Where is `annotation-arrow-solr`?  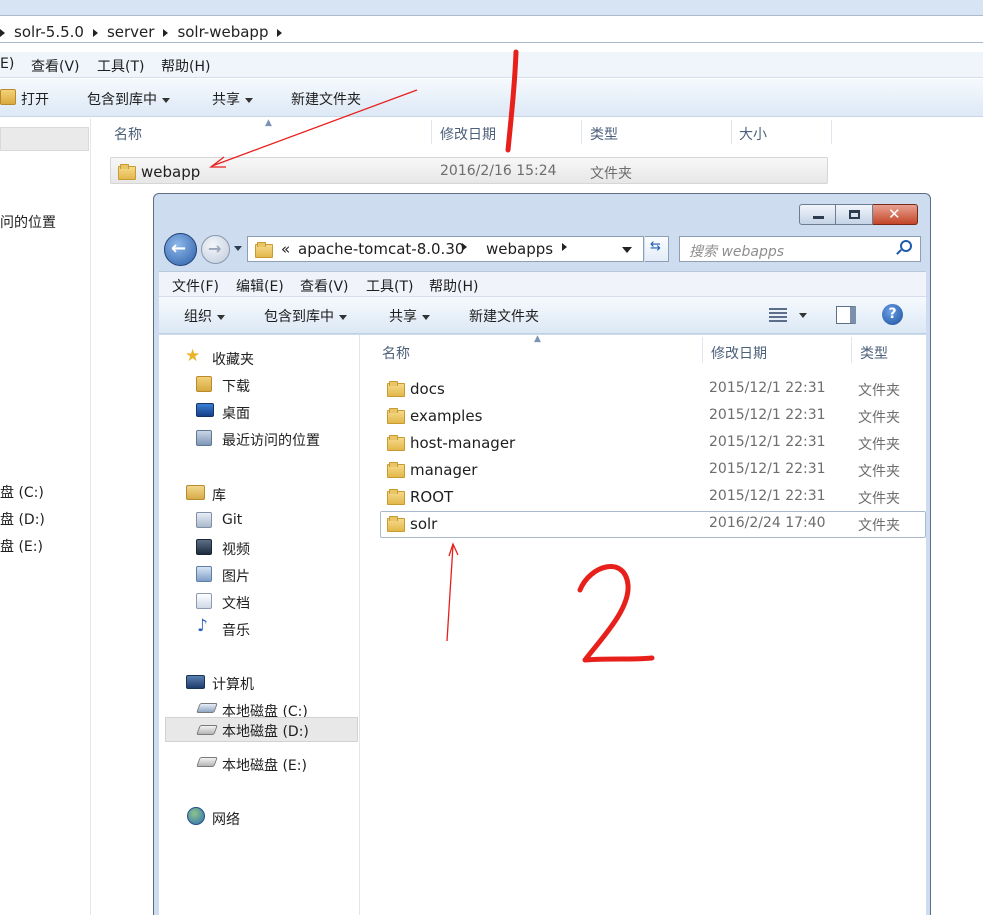
annotation-arrow-solr is located at coordinates (452, 592).